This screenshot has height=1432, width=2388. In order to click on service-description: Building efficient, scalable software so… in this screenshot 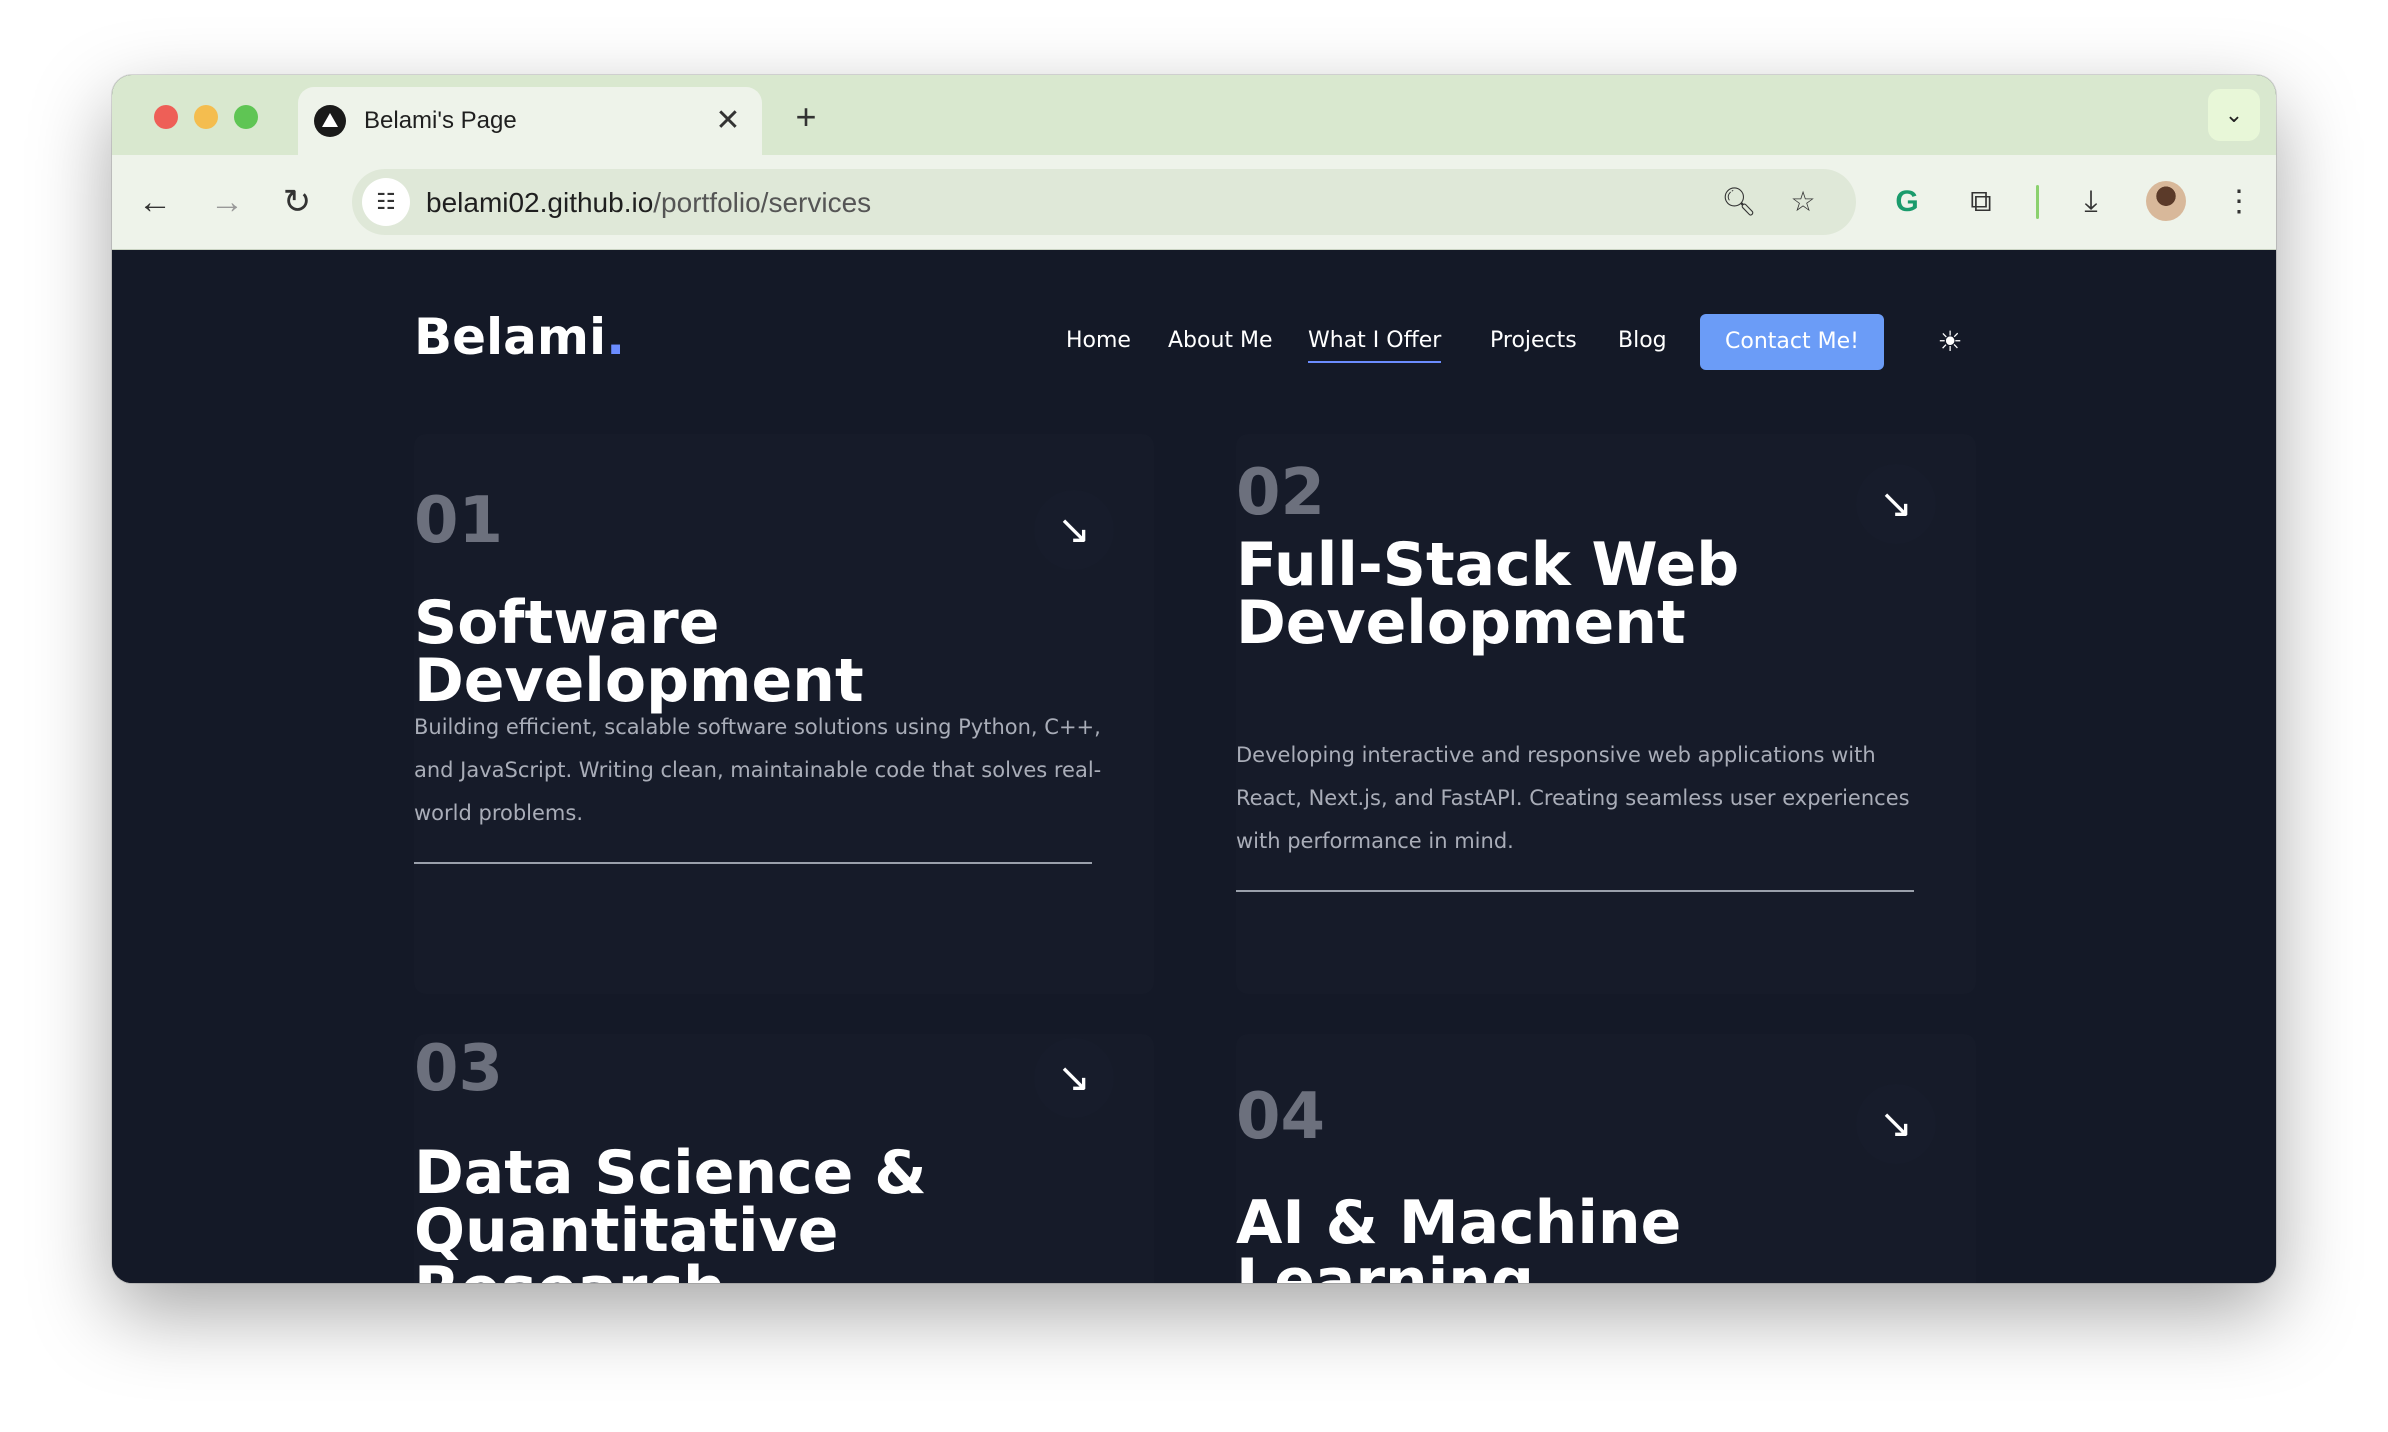, I will do `click(758, 770)`.